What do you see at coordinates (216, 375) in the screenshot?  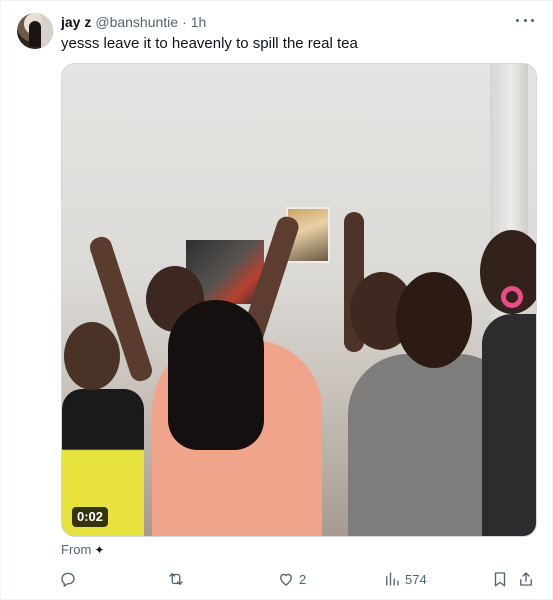 I see `video-frame-hair` at bounding box center [216, 375].